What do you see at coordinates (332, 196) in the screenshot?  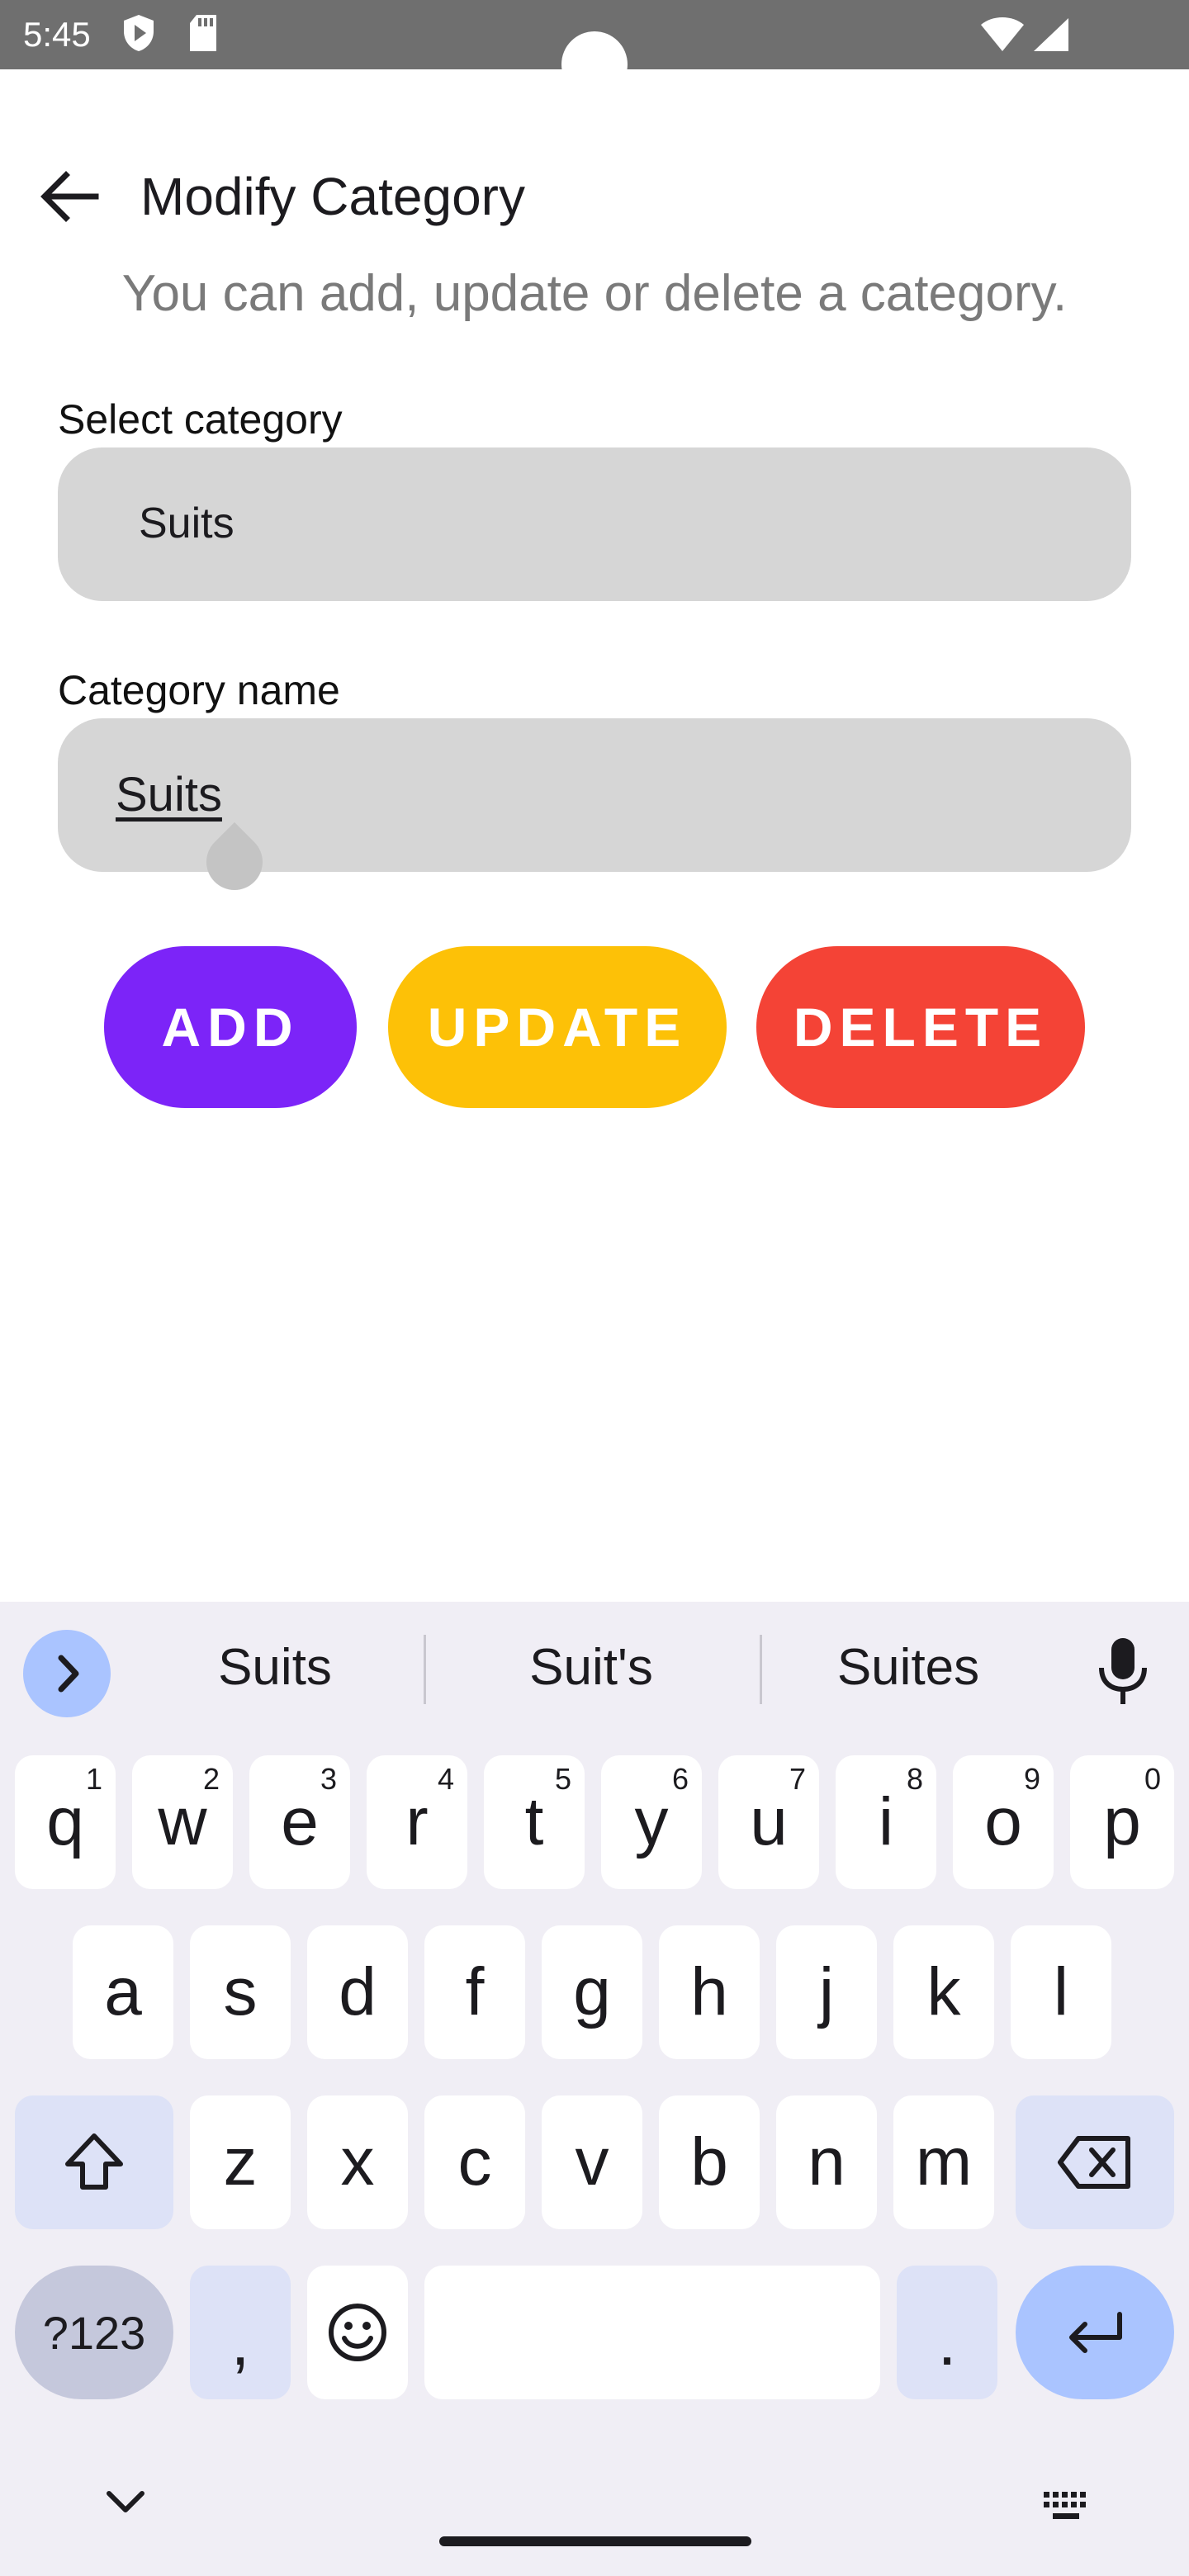 I see `page-title: Modify Category` at bounding box center [332, 196].